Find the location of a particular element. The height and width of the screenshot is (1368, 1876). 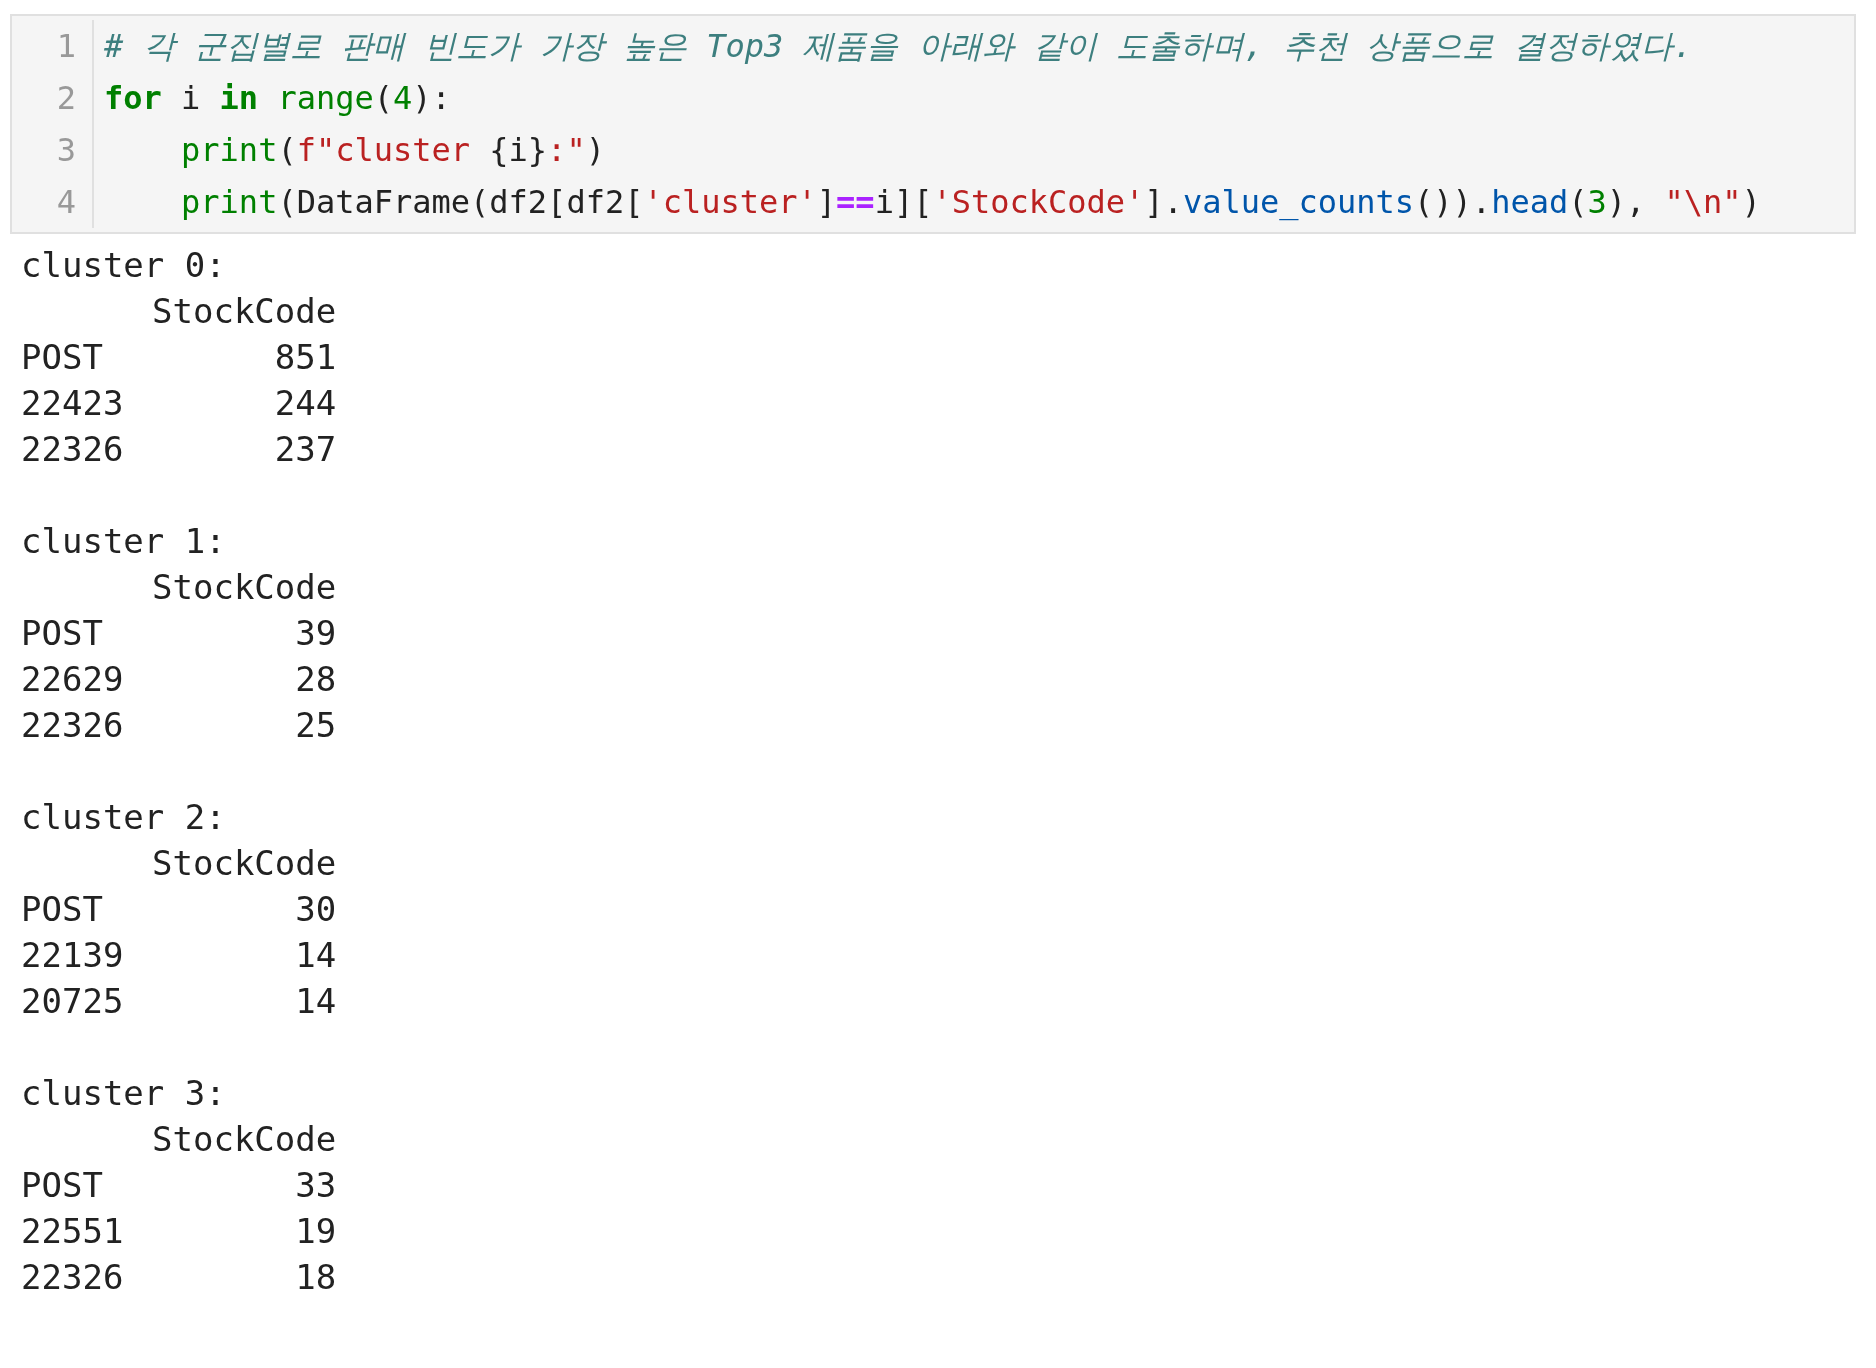

index-label: 22629 is located at coordinates (73, 679).